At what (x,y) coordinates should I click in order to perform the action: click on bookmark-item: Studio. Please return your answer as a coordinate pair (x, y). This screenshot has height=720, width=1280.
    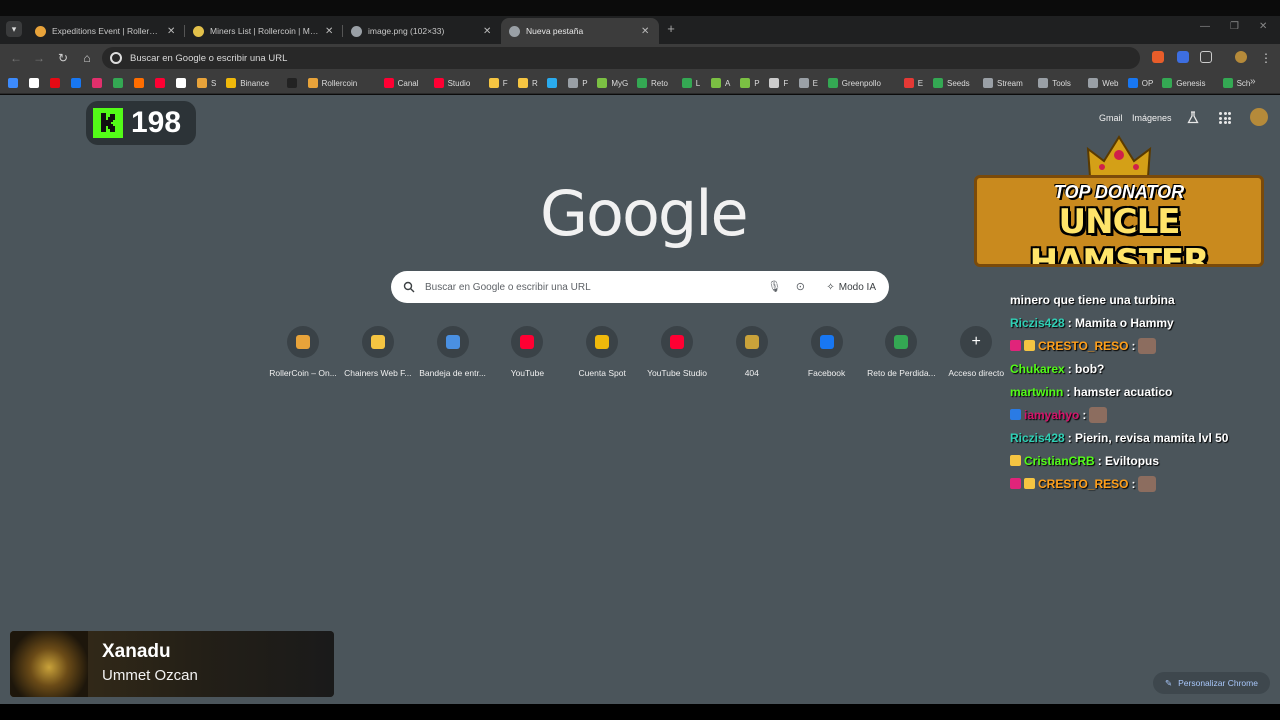
    Looking at the image, I should click on (451, 83).